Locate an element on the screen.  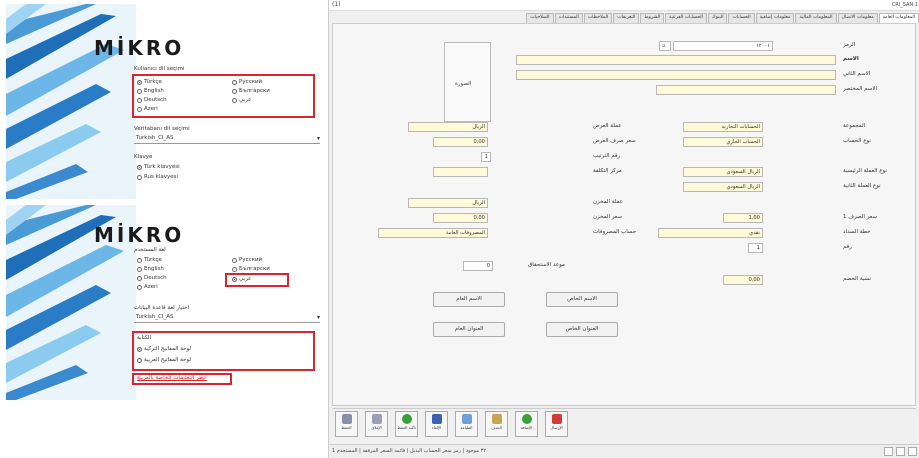
discount-label: نسبة الخصم is located at coordinates (857, 279).